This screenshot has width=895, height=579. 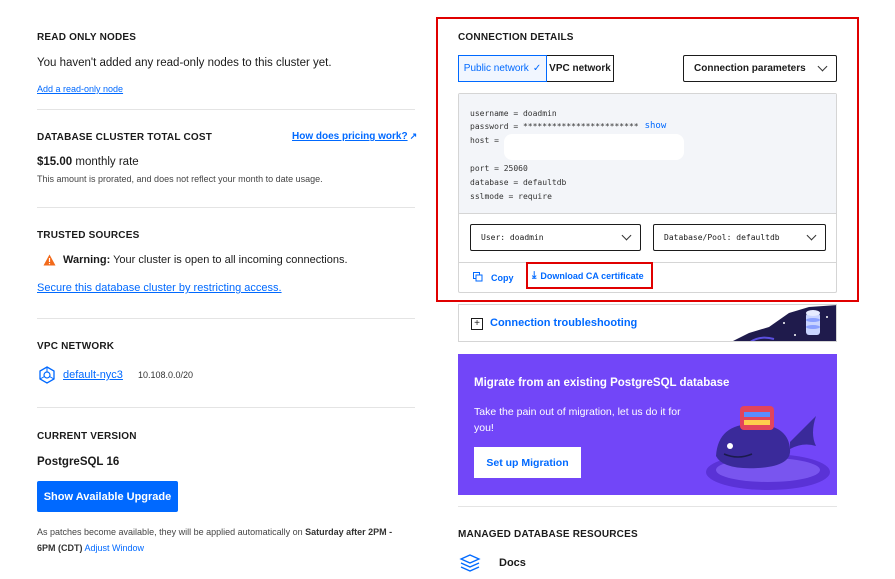 I want to click on cost-rate: $15.00 monthly rate, so click(x=88, y=162).